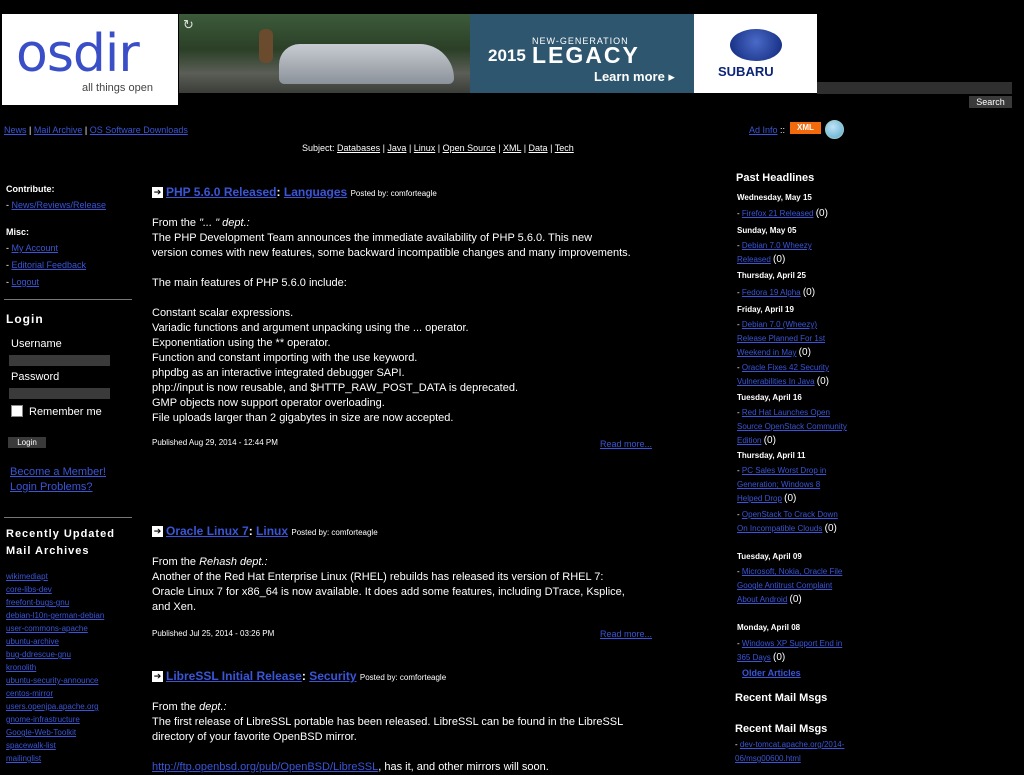 This screenshot has width=1024, height=775. I want to click on subject-xml: XML, so click(512, 148).